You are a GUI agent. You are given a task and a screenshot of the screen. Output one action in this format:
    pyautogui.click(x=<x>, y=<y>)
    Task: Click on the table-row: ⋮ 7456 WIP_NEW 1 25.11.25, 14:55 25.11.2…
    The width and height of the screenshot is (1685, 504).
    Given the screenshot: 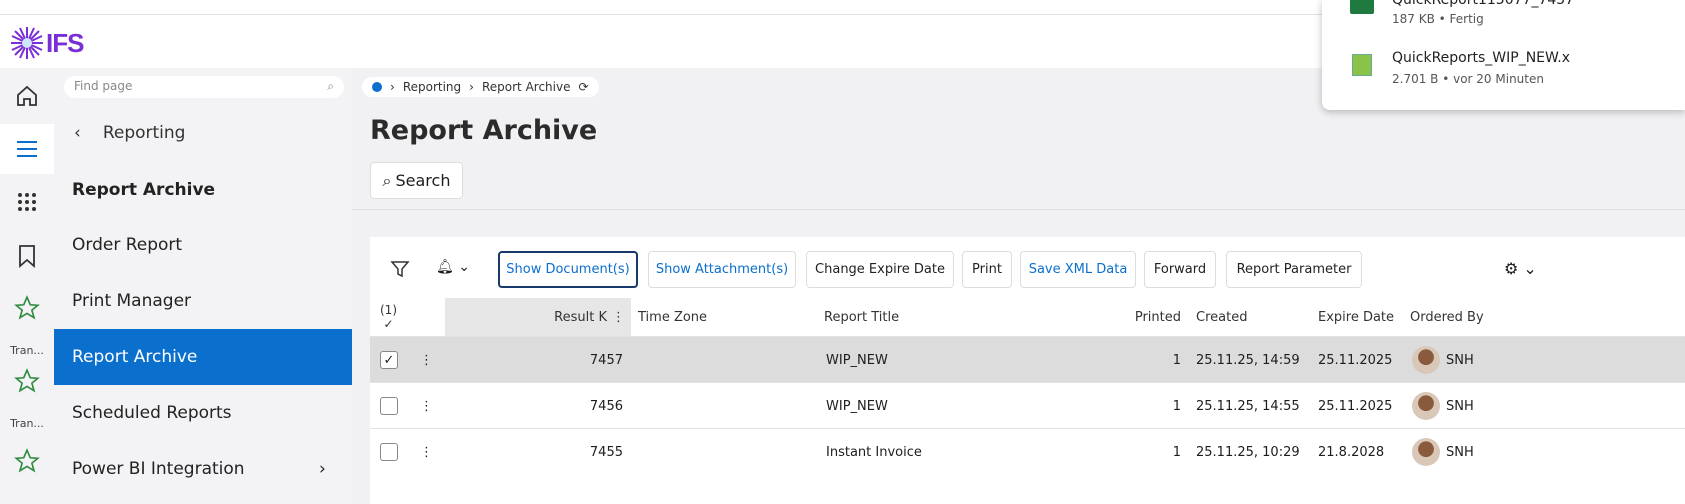 What is the action you would take?
    pyautogui.click(x=1027, y=405)
    